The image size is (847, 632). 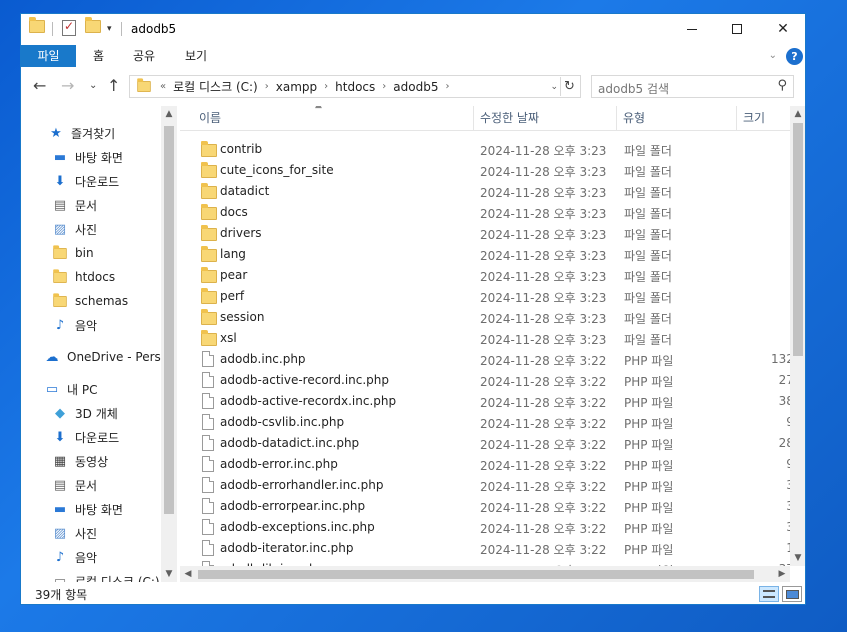 I want to click on sidebar-item: ▬ 바탕 화면, so click(x=98, y=509).